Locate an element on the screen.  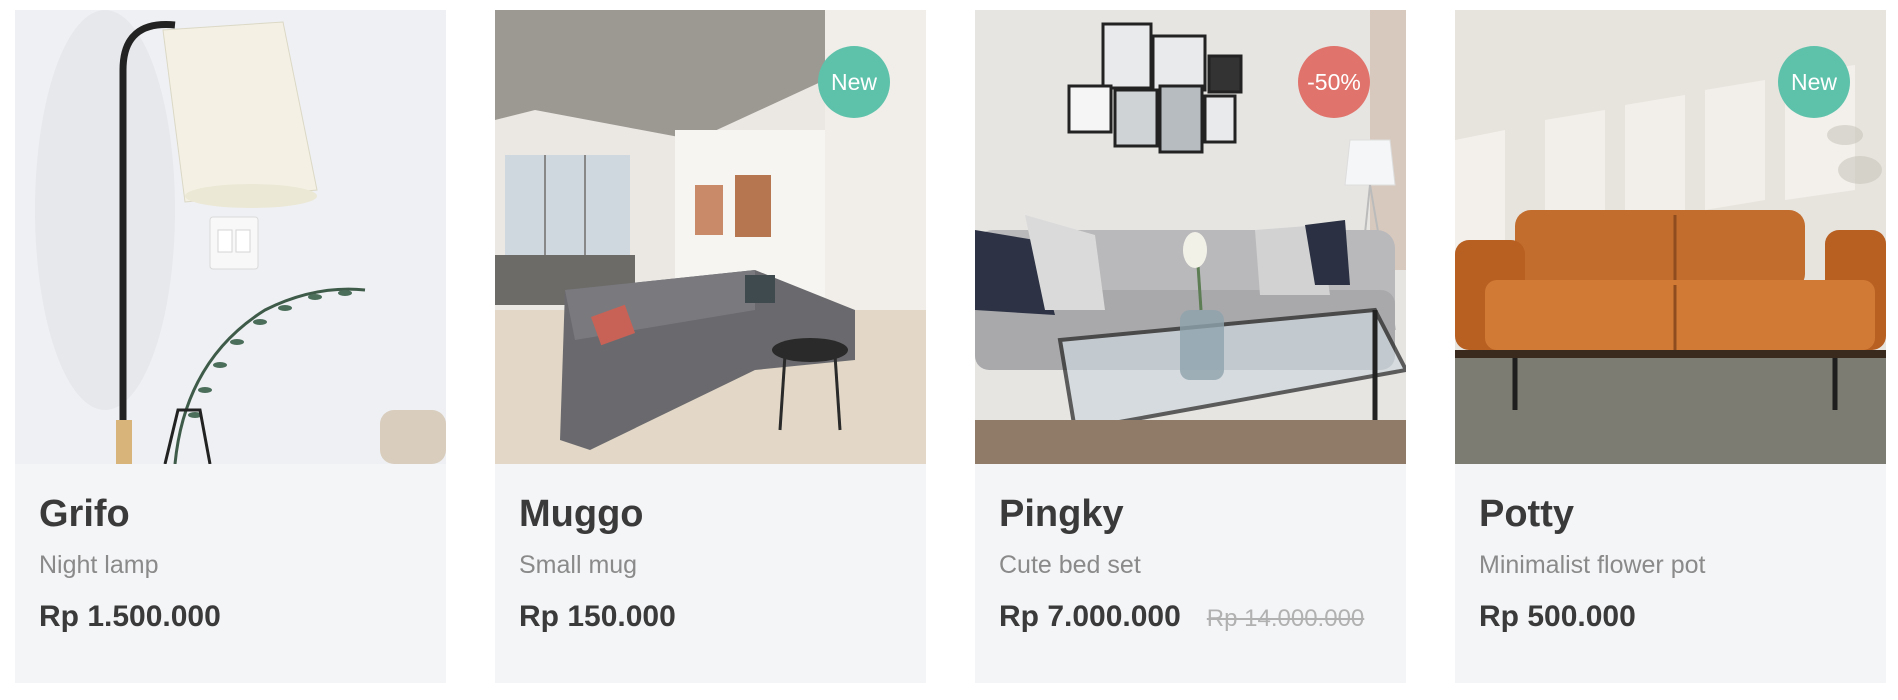
product-subtitle: Cute bed set is located at coordinates (1070, 565).